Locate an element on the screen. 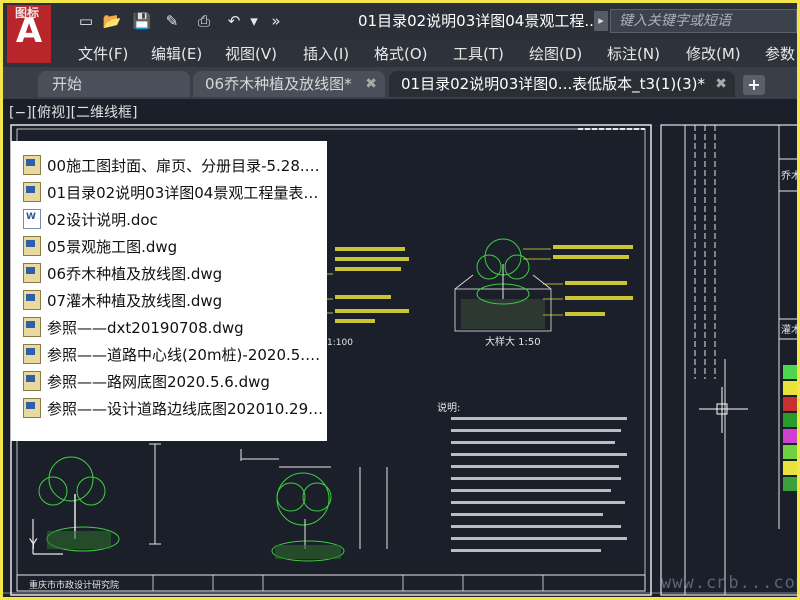 This screenshot has width=800, height=600. file-item: 06乔木种植及放线图.dwg is located at coordinates (175, 273).